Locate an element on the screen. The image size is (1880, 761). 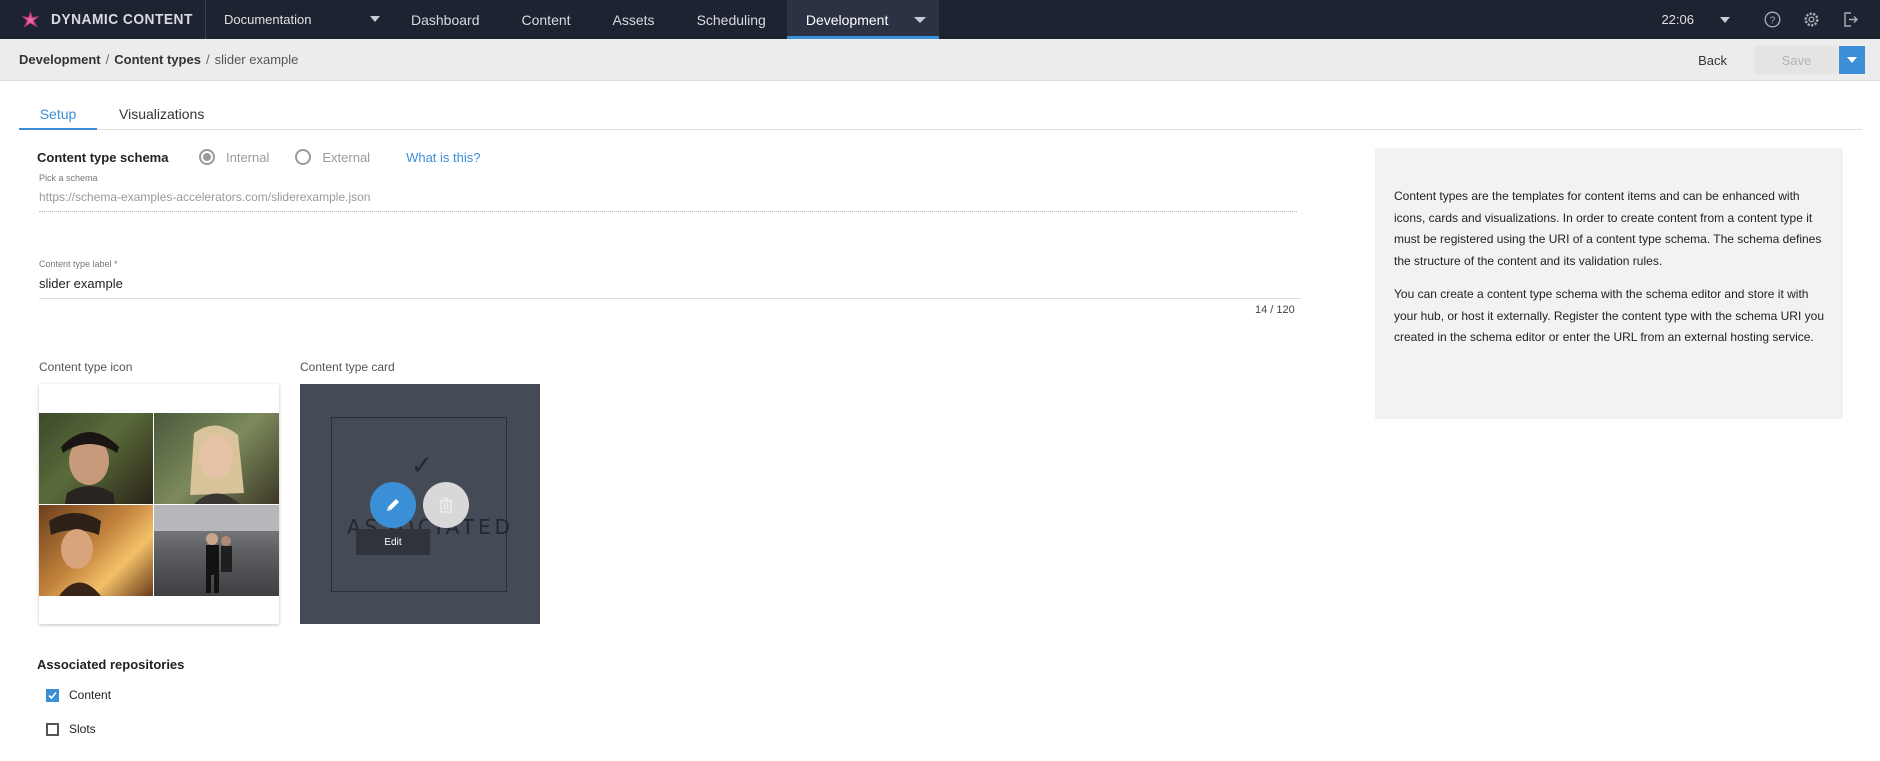
content-type-icon is located at coordinates (159, 504).